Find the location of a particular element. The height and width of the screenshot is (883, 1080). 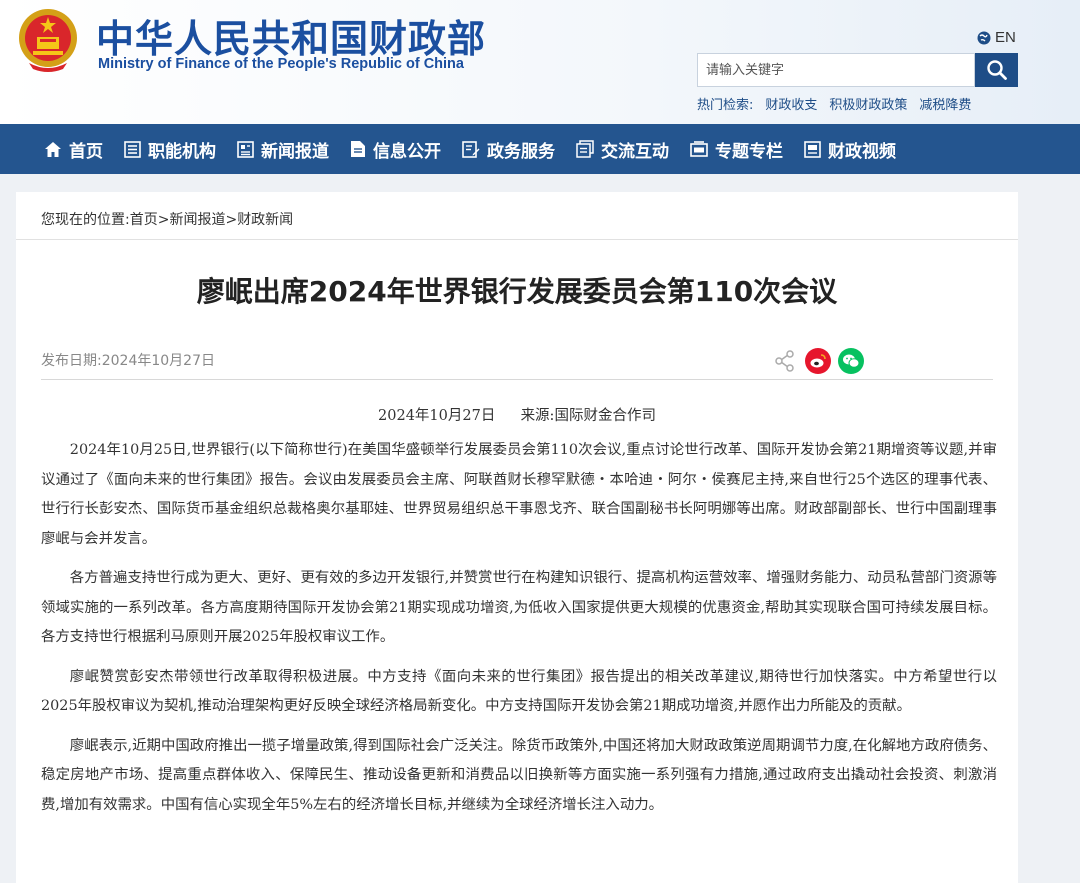

nav-label: 财政视频 is located at coordinates (862, 151).